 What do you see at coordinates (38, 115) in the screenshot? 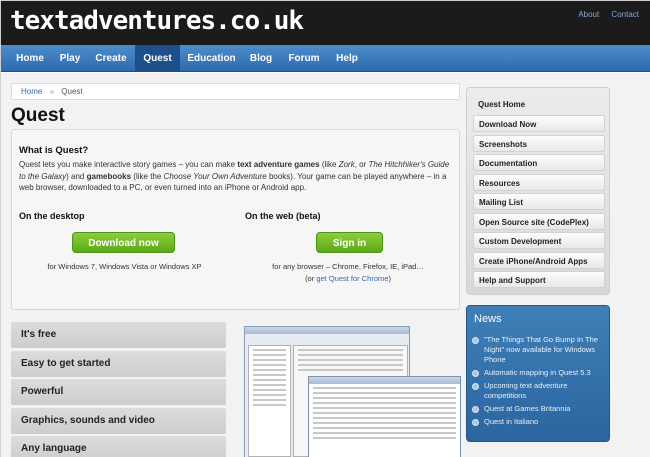
I see `page-title: Quest` at bounding box center [38, 115].